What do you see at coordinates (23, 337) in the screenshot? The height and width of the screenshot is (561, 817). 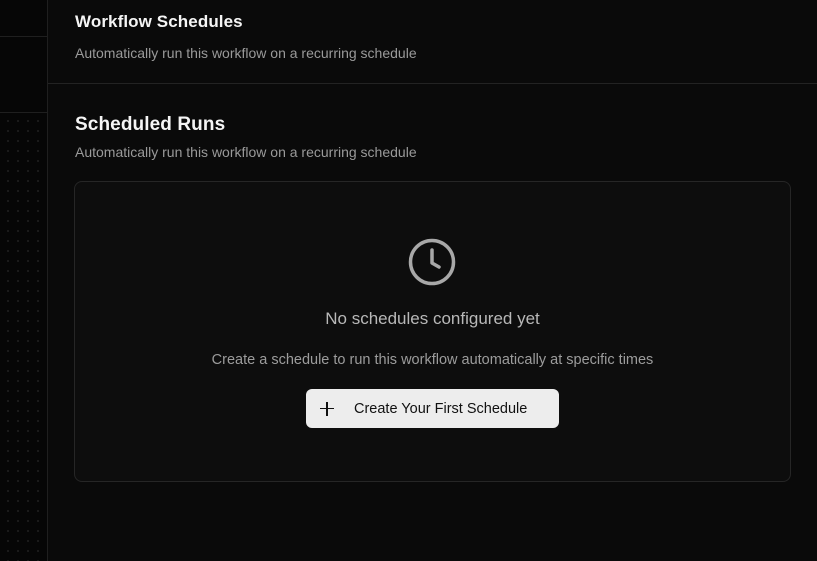 I see `canvas-dot-grid` at bounding box center [23, 337].